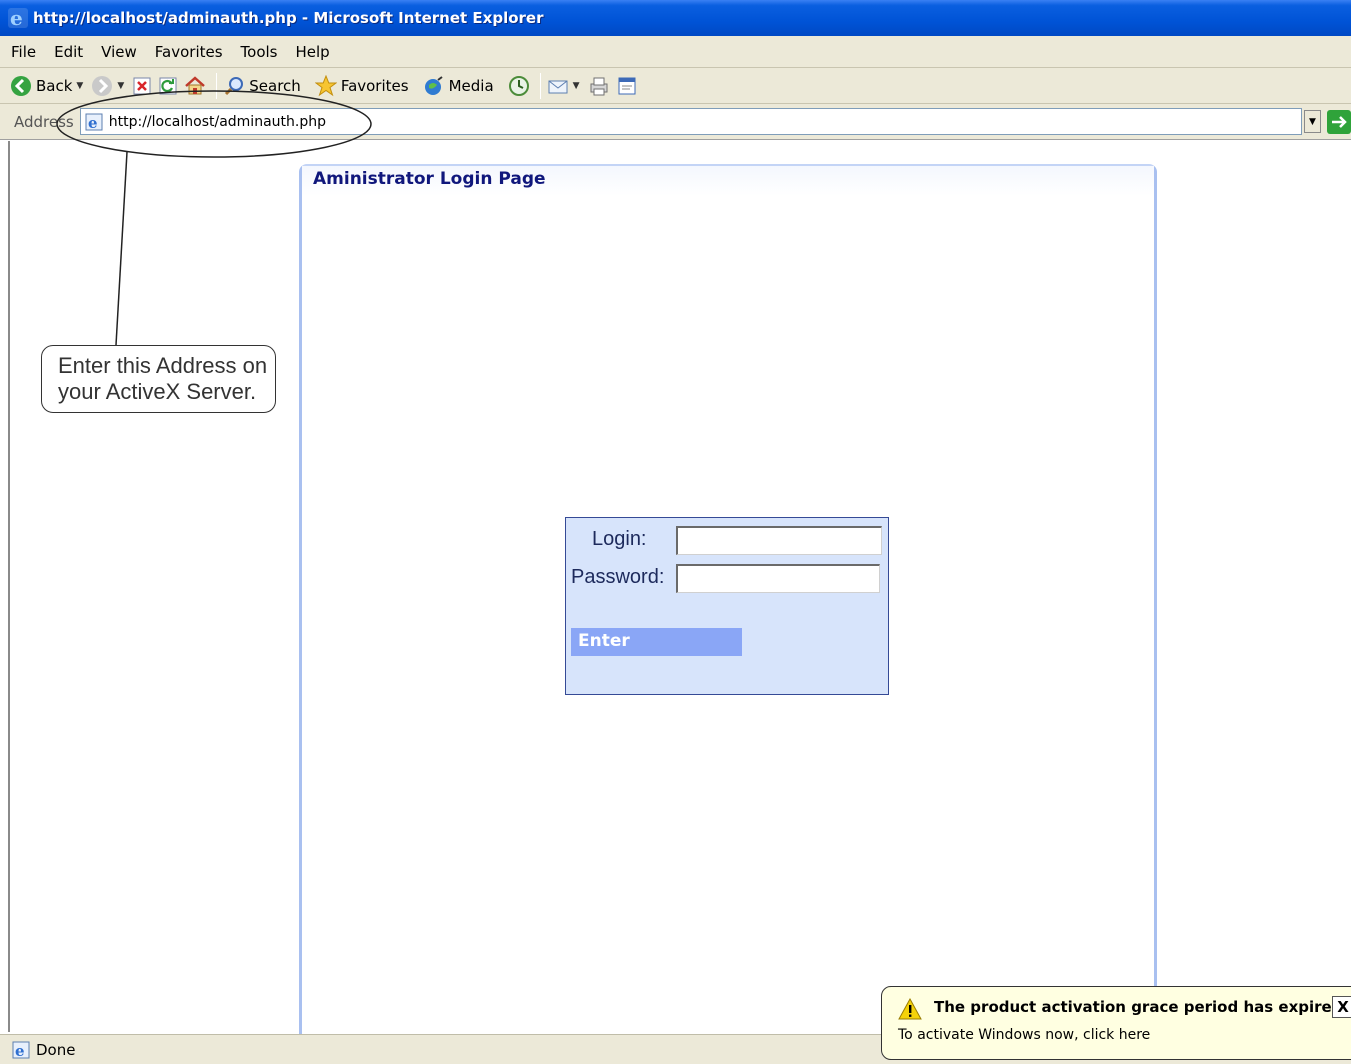  What do you see at coordinates (217, 121) in the screenshot?
I see `address-url: http://localhost/adminauth.php` at bounding box center [217, 121].